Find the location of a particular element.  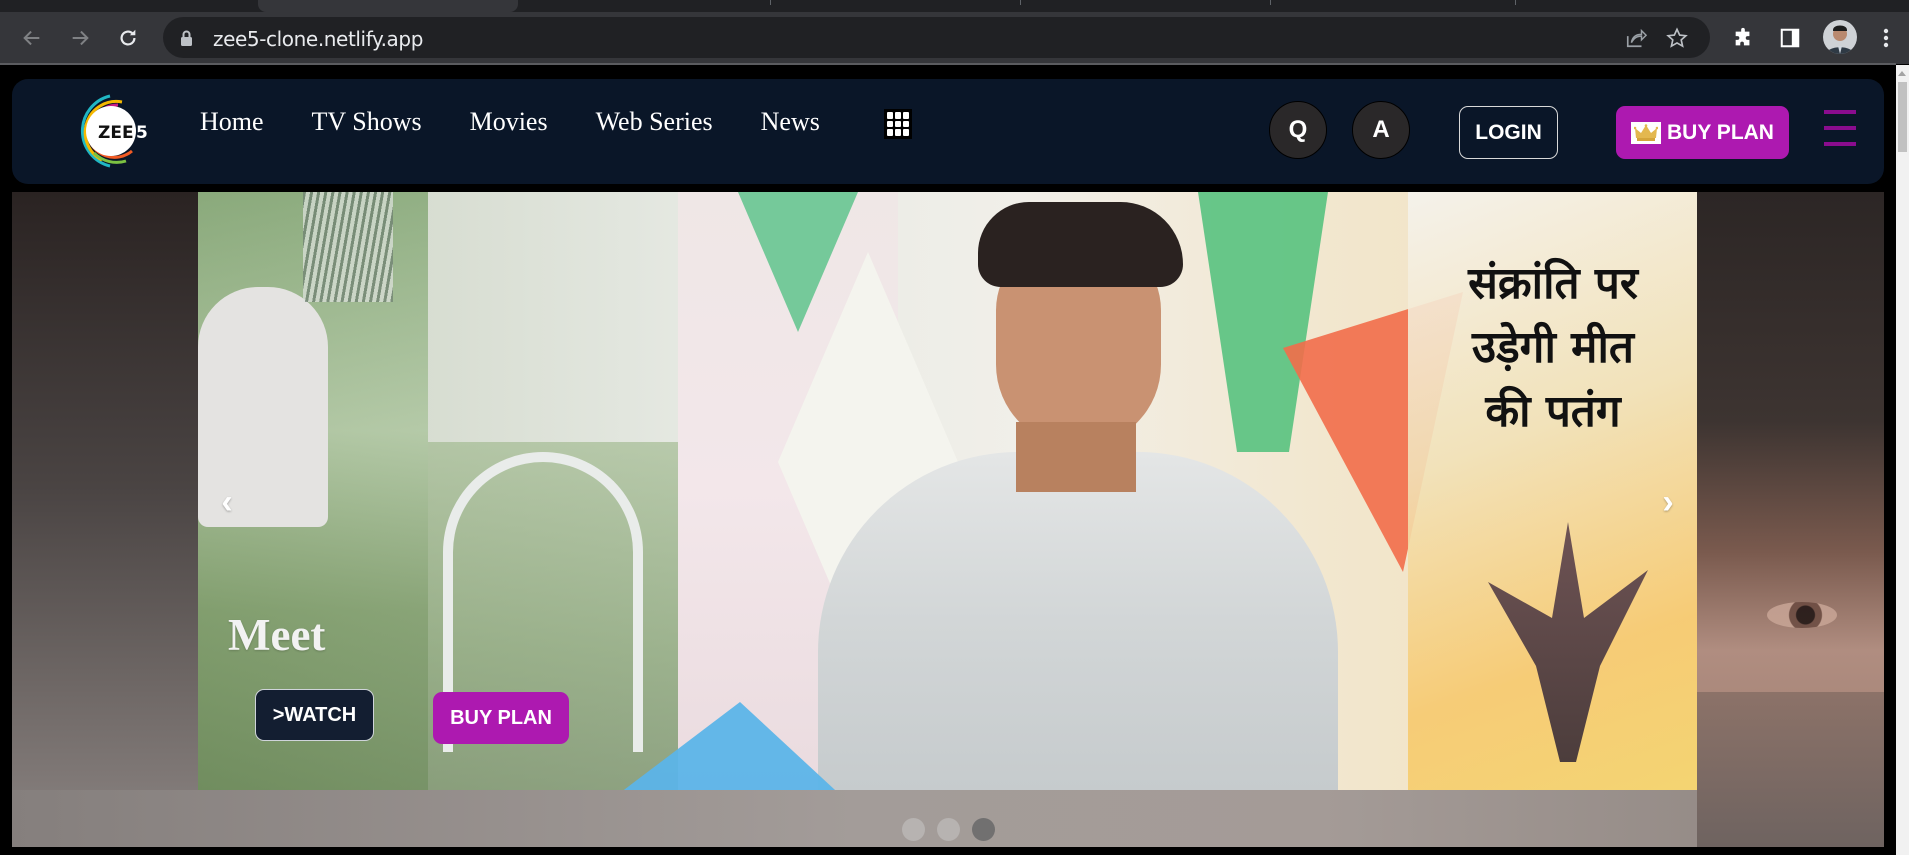

toolbar-divider is located at coordinates (948, 64).